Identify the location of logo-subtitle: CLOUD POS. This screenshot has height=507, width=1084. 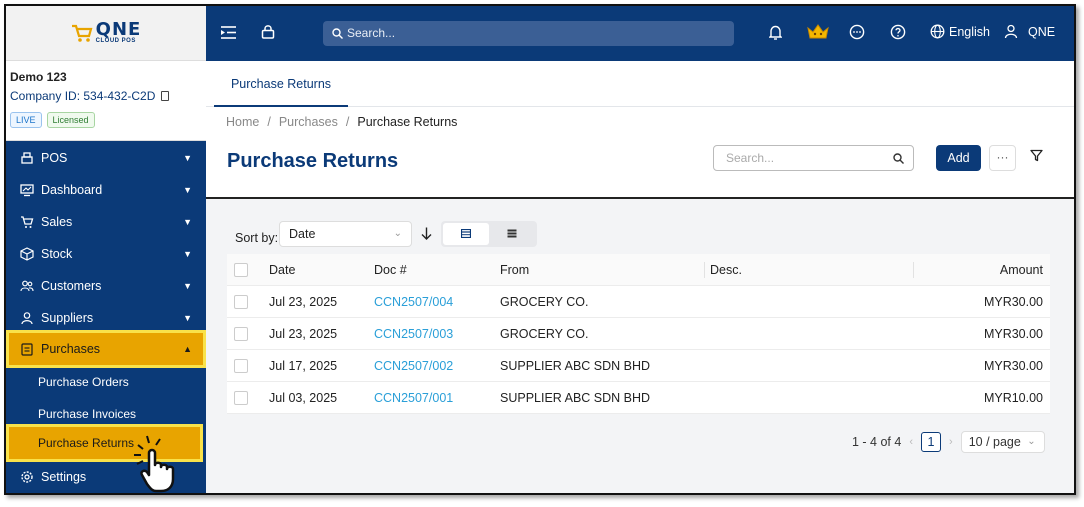
(115, 40).